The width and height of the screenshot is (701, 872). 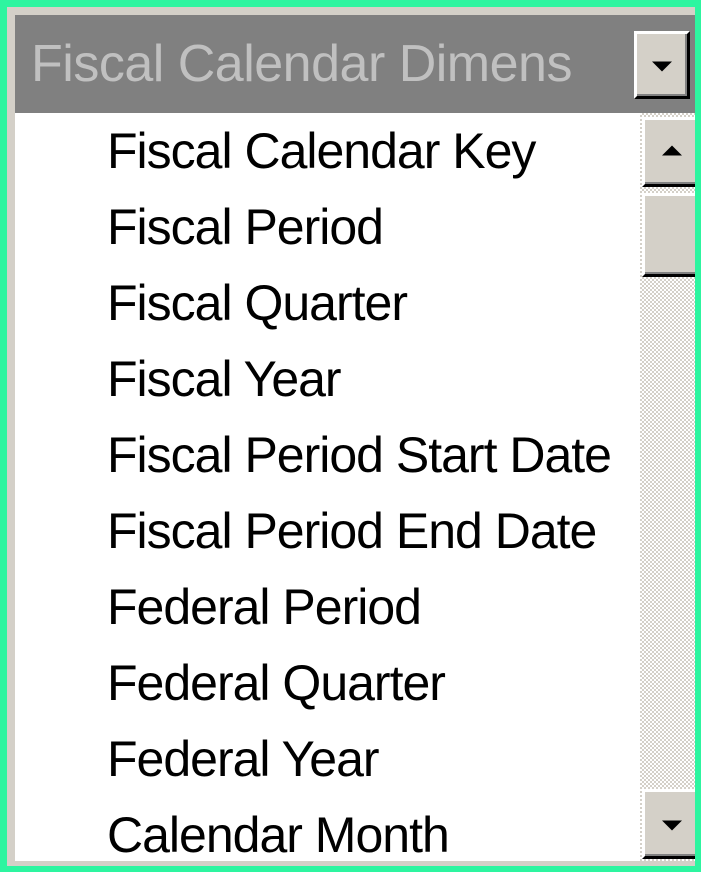 What do you see at coordinates (372, 303) in the screenshot?
I see `list-item: Fiscal Quarter` at bounding box center [372, 303].